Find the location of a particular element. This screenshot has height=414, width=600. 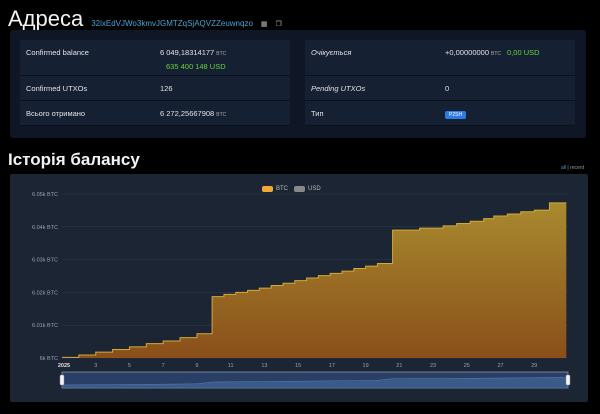

x-tick-label: 13 is located at coordinates (264, 366).